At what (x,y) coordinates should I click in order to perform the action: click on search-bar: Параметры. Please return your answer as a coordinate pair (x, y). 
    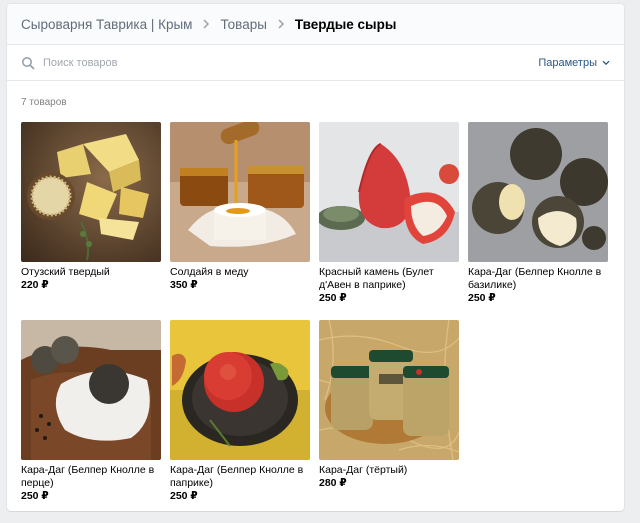
    Looking at the image, I should click on (315, 63).